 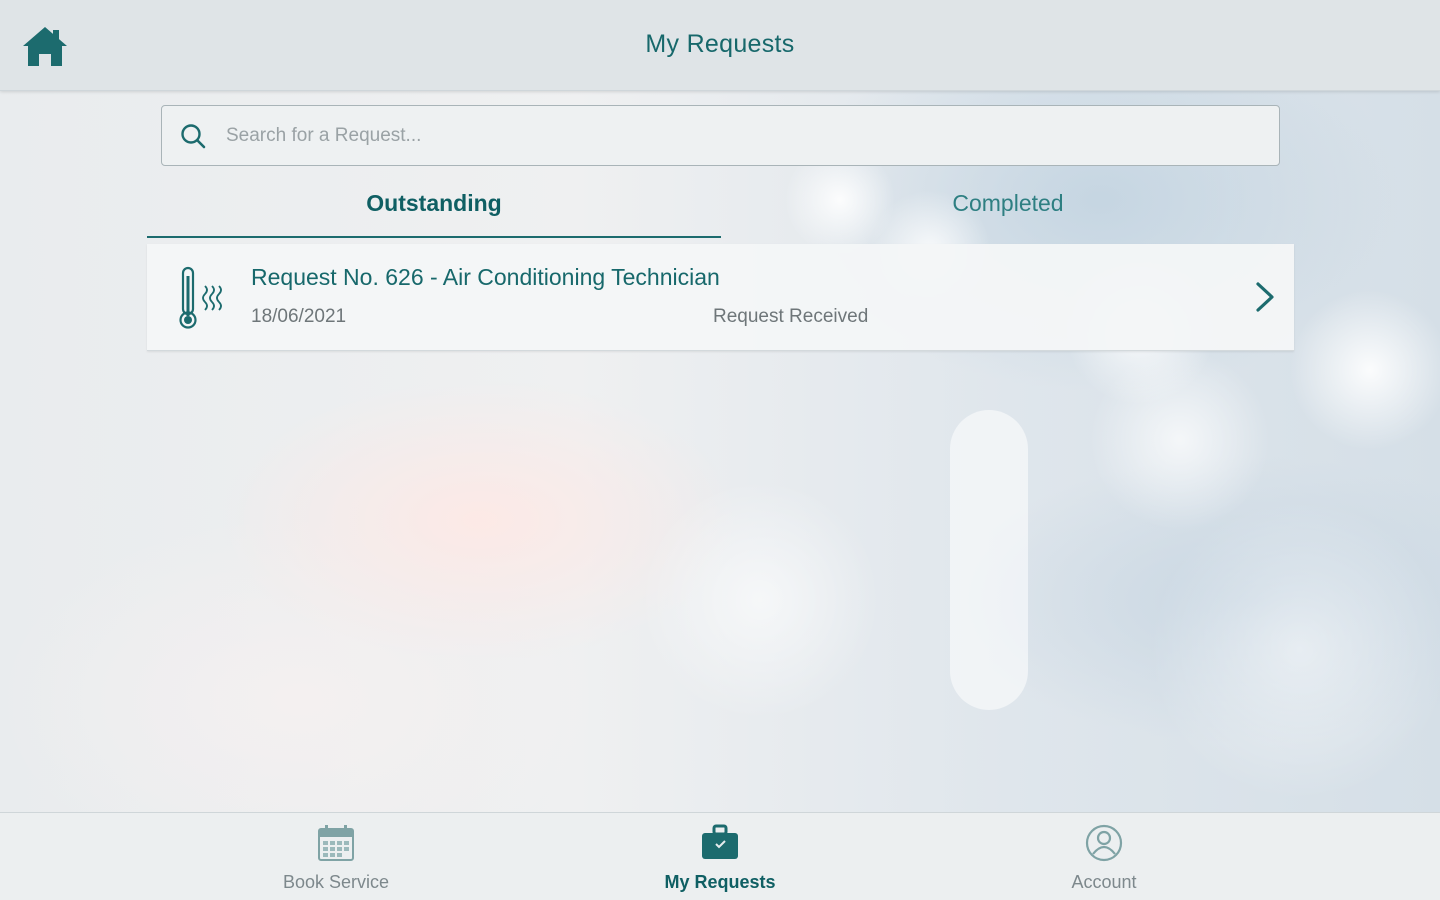 I want to click on tab-outstanding: Outstanding, so click(x=434, y=208).